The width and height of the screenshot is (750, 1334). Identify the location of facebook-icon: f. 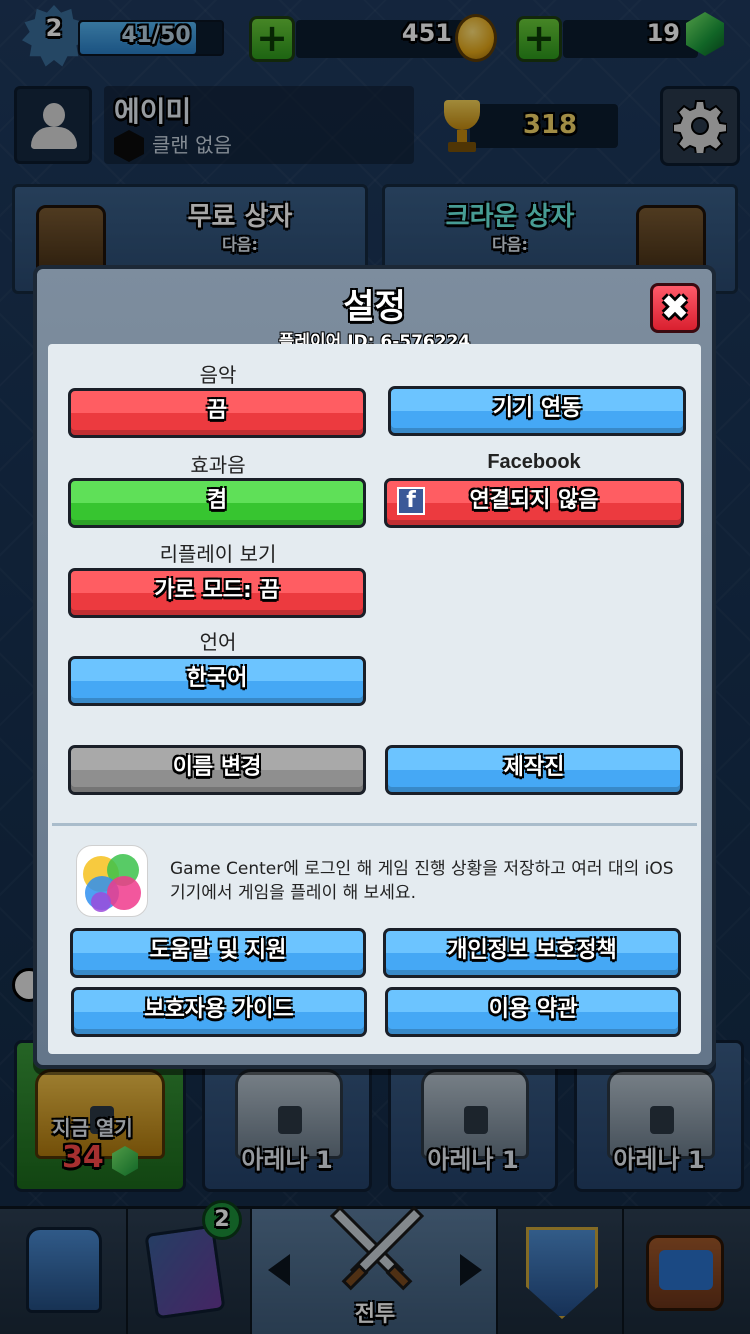
(411, 501).